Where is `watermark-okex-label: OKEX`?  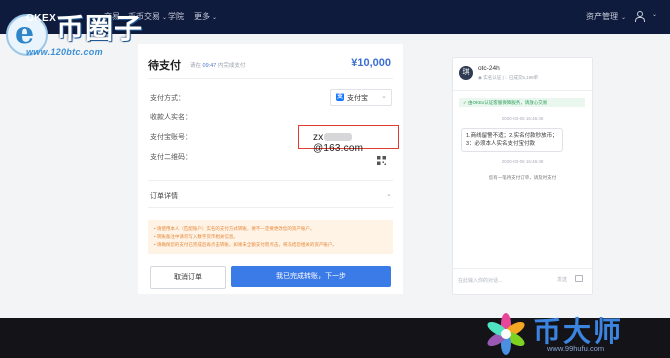 watermark-okex-label: OKEX is located at coordinates (41, 18).